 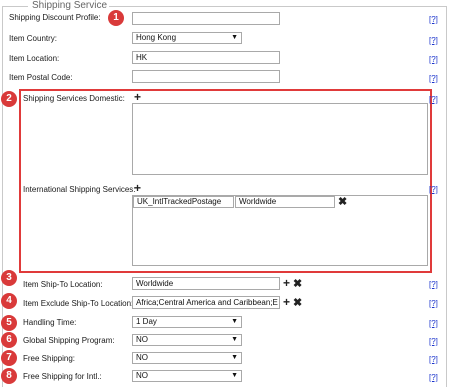 I want to click on help-link-international-shipping-services: [?], so click(x=433, y=190).